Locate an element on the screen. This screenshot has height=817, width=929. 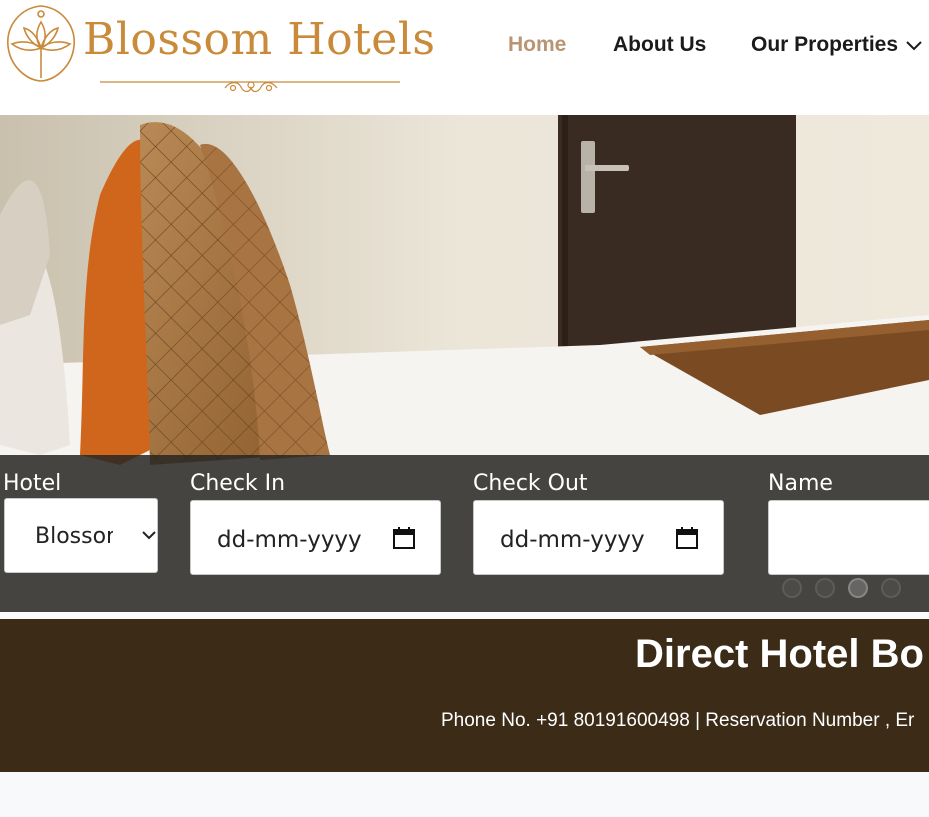
nav-our-properties: Our Properties is located at coordinates (824, 45).